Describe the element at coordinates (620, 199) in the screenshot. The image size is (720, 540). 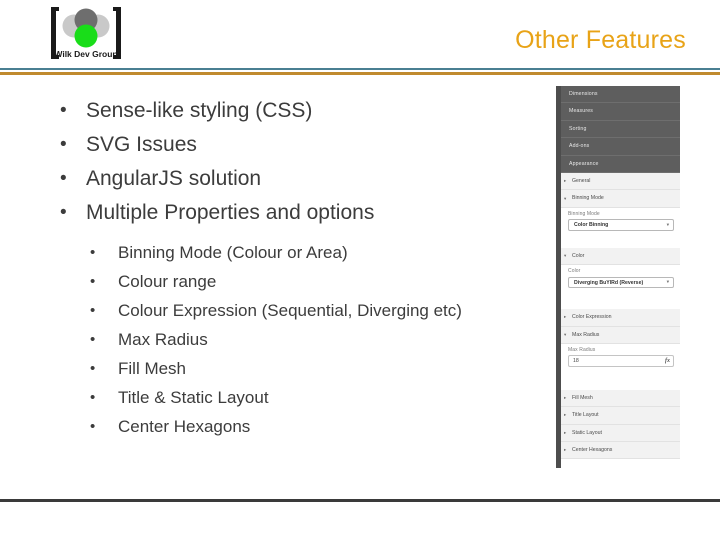
I see `accordion-binning-mode: ▾ Binning Mode` at that location.